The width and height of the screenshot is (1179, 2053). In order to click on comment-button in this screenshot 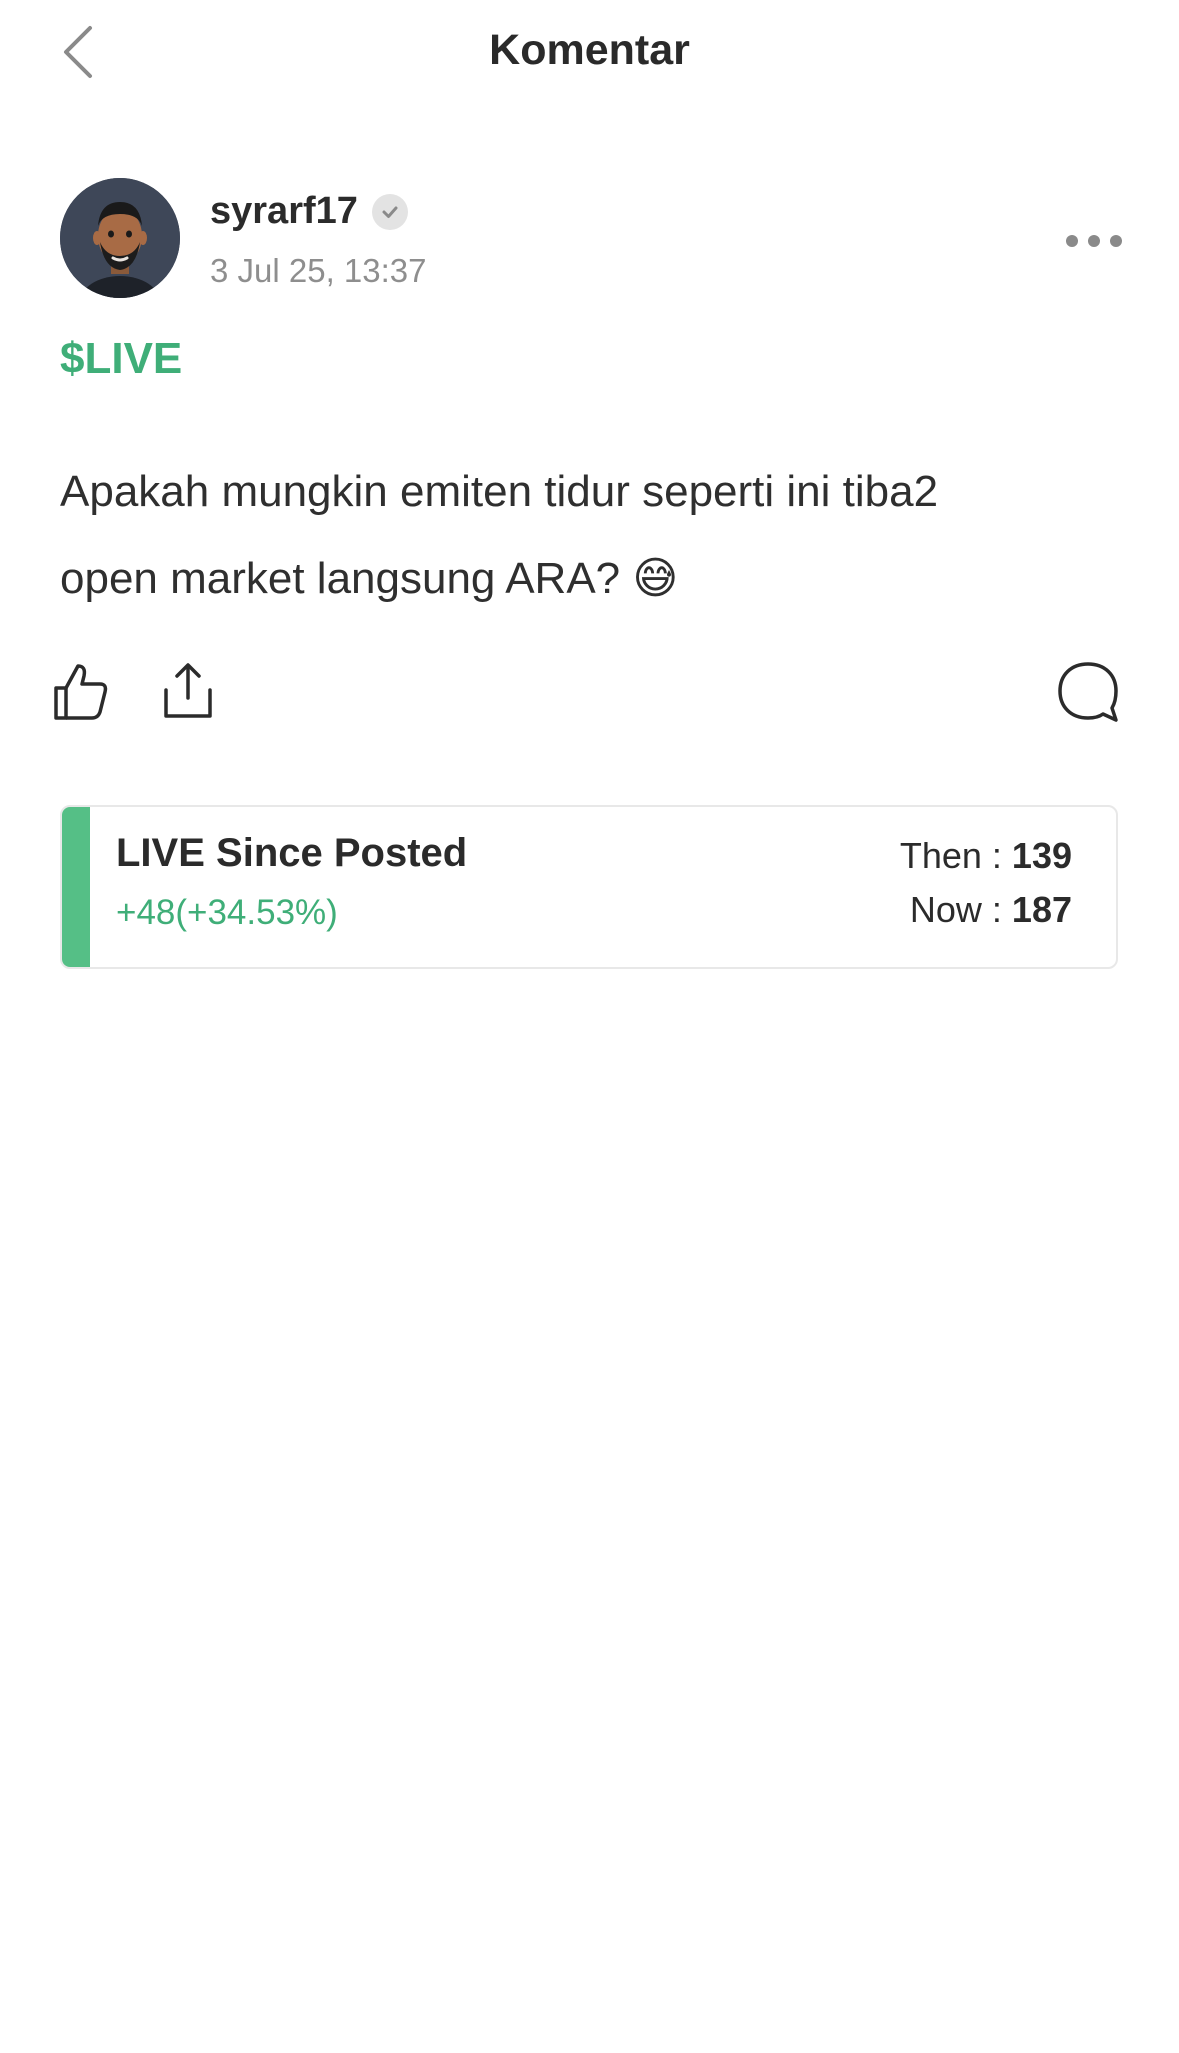, I will do `click(1088, 692)`.